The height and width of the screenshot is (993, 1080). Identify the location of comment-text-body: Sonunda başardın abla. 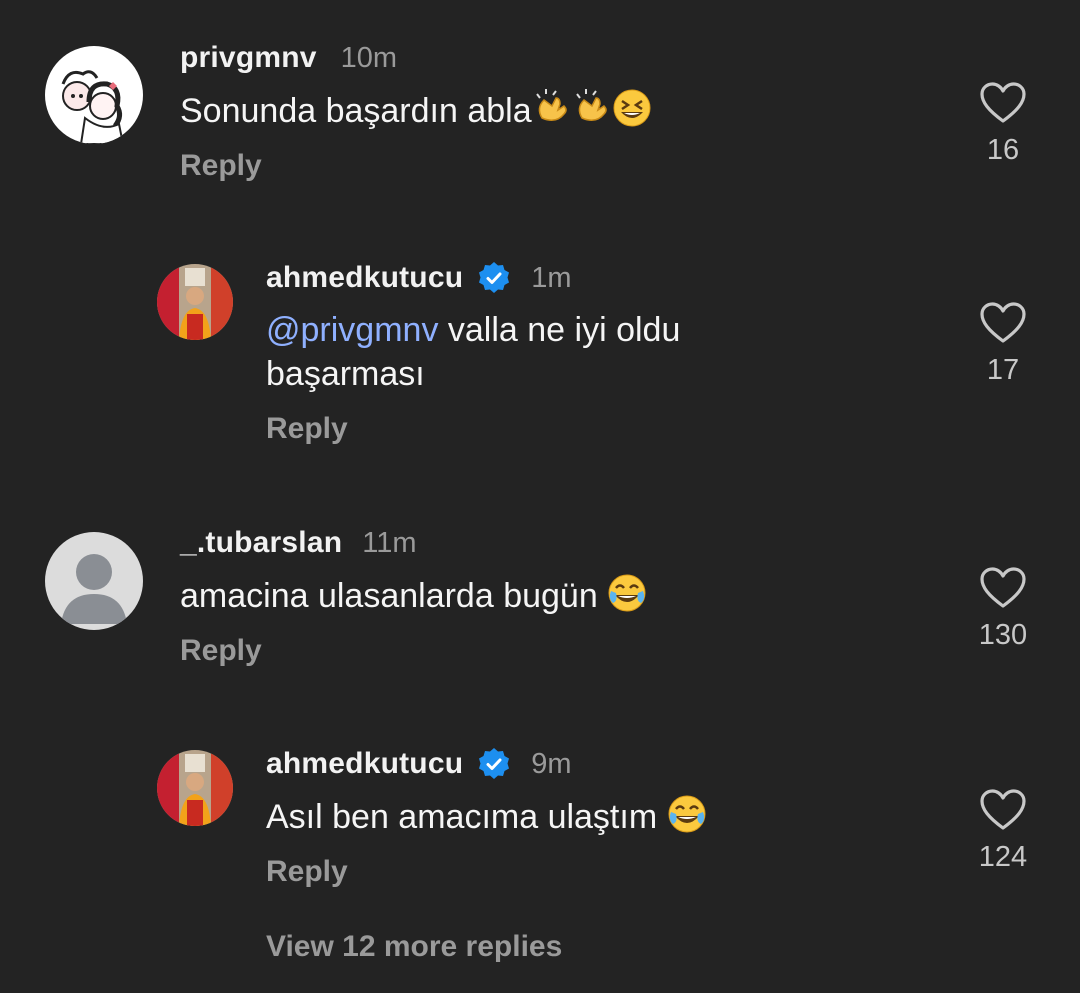
(356, 111).